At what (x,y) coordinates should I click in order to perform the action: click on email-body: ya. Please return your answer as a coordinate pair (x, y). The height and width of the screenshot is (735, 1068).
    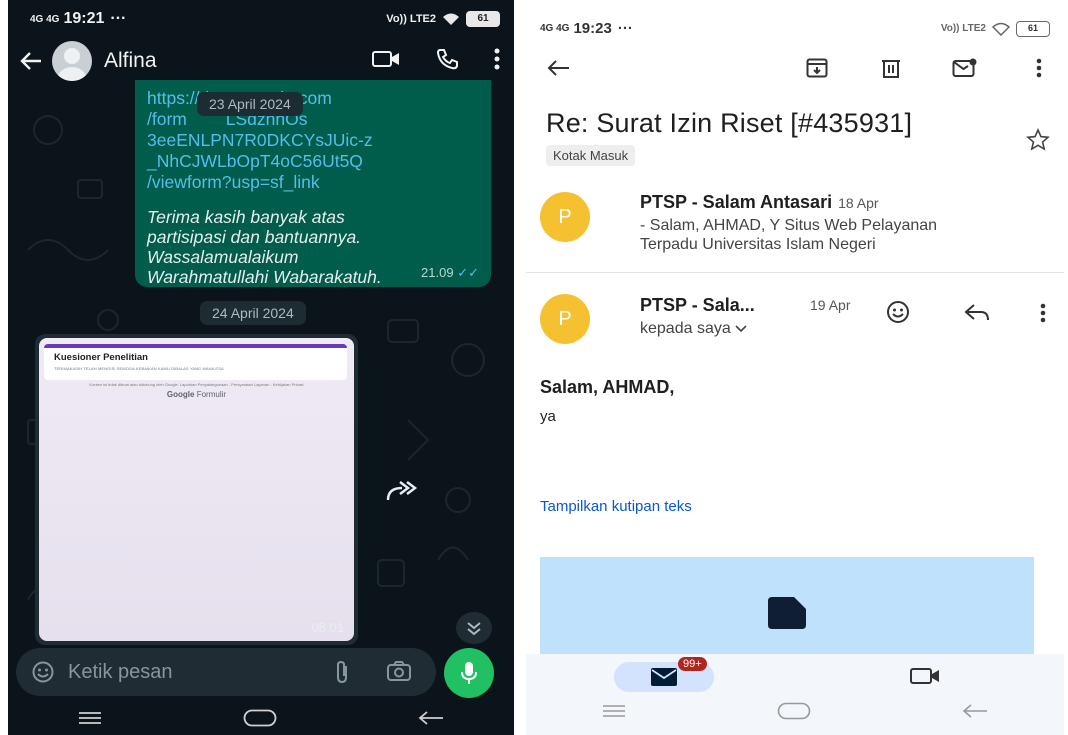
    Looking at the image, I should click on (548, 416).